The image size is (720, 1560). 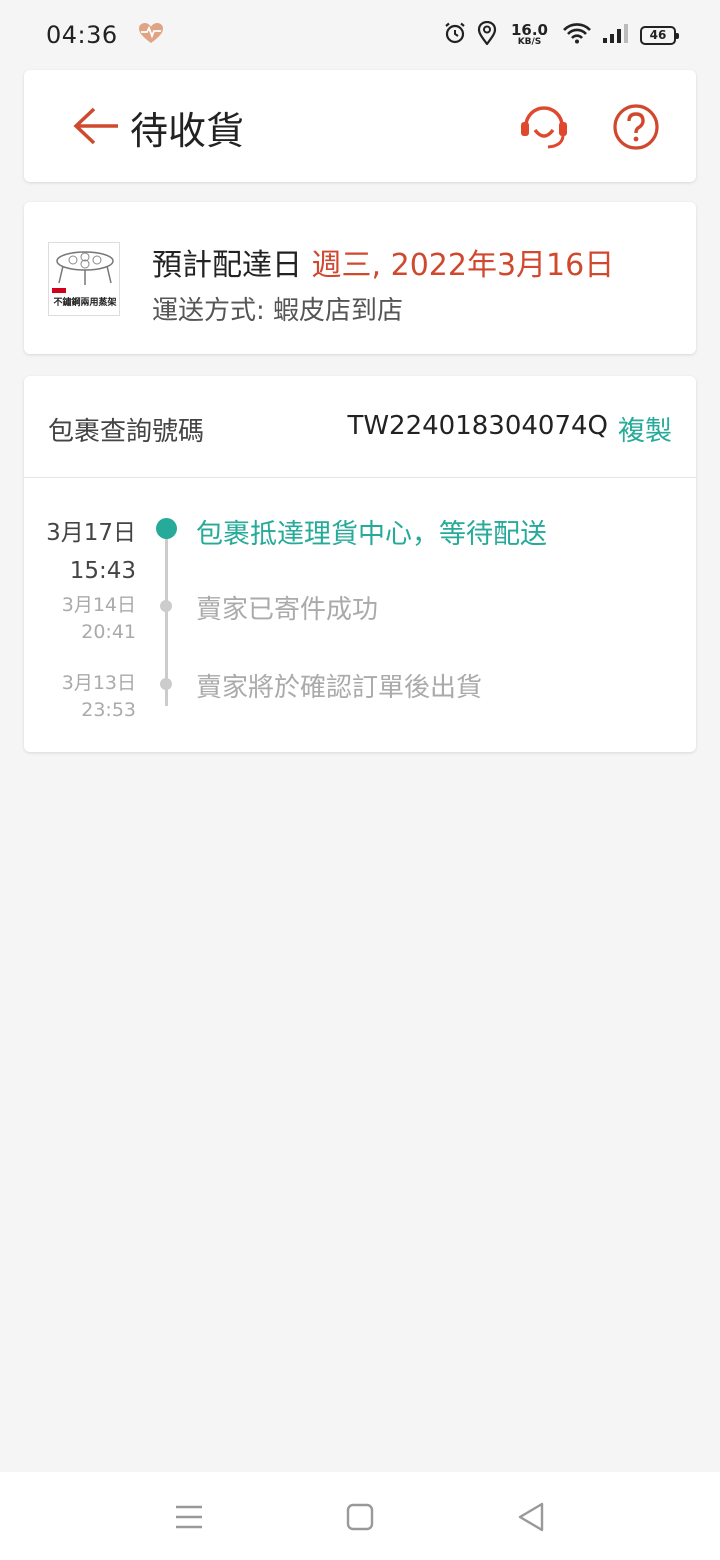 What do you see at coordinates (487, 34) in the screenshot?
I see `location-icon` at bounding box center [487, 34].